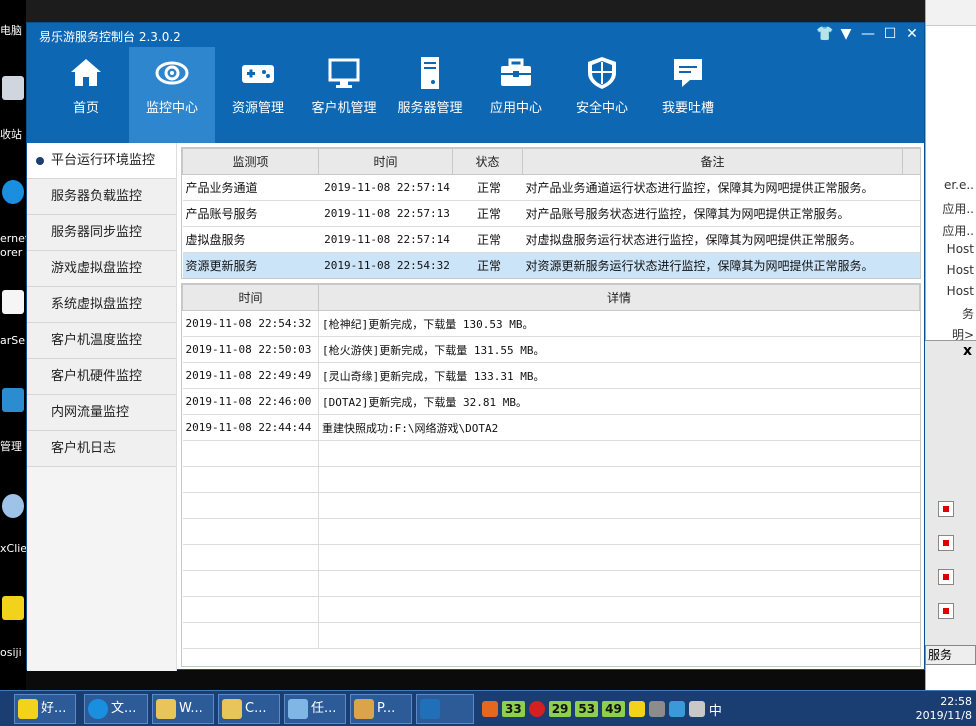 This screenshot has width=976, height=726. Describe the element at coordinates (967, 351) in the screenshot. I see `close-icon: x` at that location.